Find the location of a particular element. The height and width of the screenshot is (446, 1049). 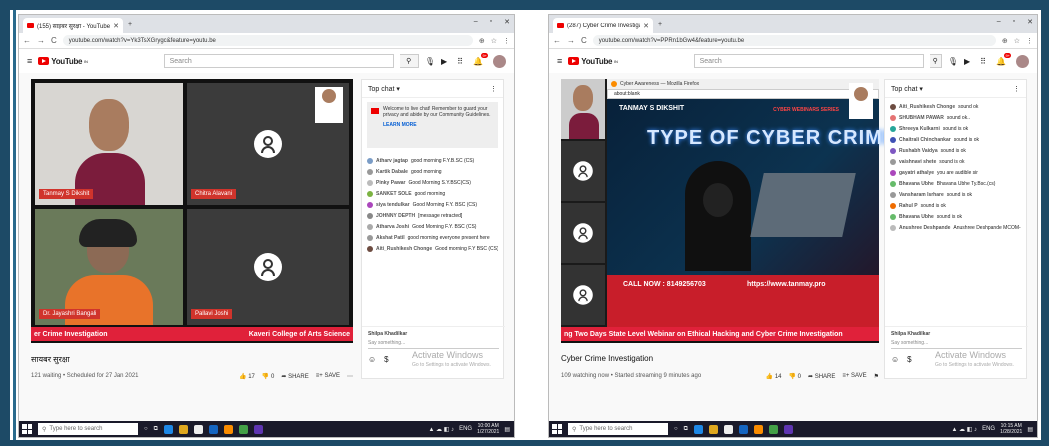

clock: 10:15 AM 1/28/2021 is located at coordinates (1011, 429).